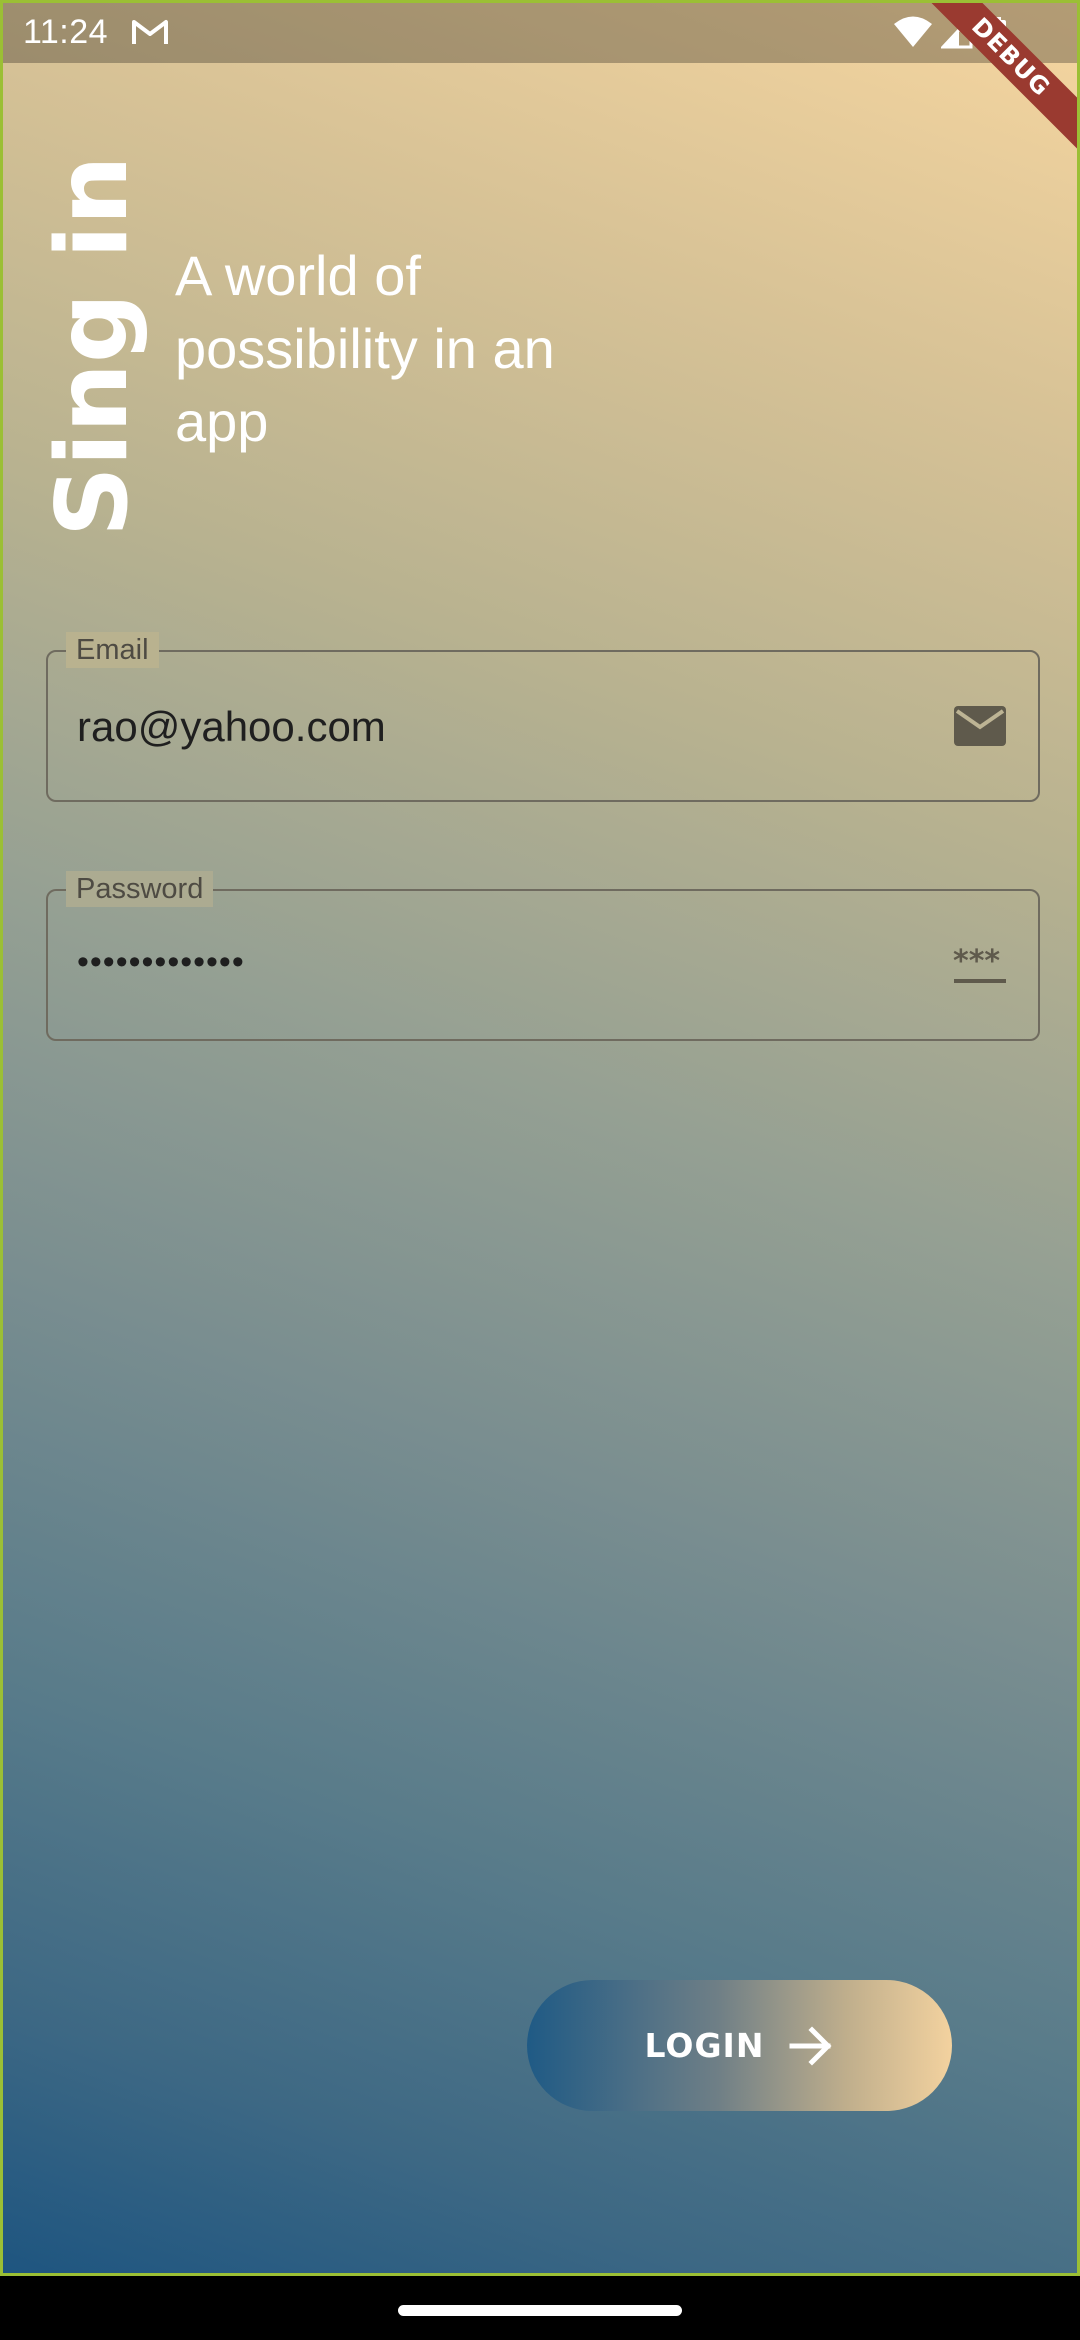 The image size is (1080, 2340). What do you see at coordinates (140, 889) in the screenshot?
I see `password-label: Password` at bounding box center [140, 889].